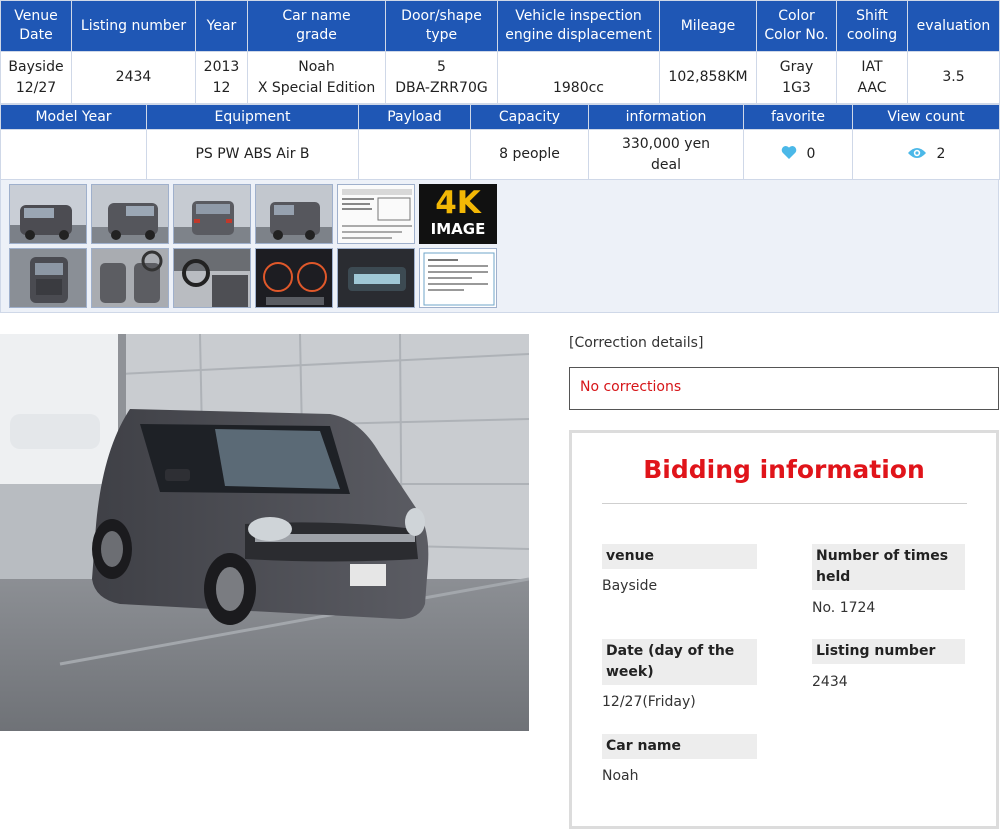 This screenshot has width=1003, height=829. Describe the element at coordinates (888, 567) in the screenshot. I see `times-held-label: Number of times held` at that location.